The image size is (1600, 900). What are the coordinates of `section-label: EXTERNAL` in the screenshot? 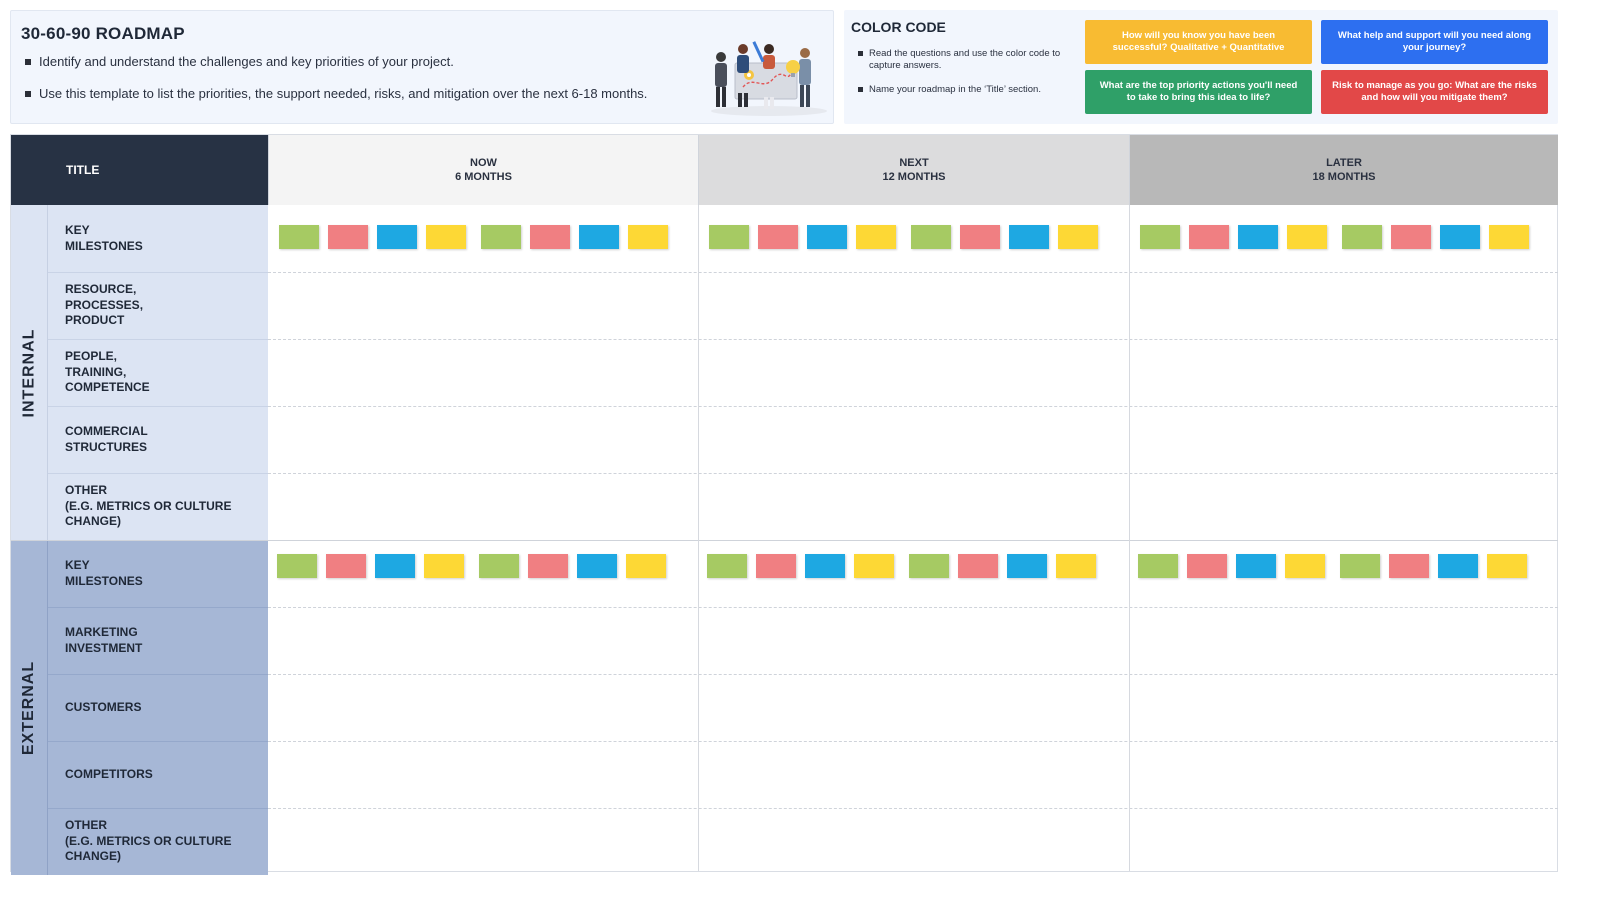 It's located at (29, 707).